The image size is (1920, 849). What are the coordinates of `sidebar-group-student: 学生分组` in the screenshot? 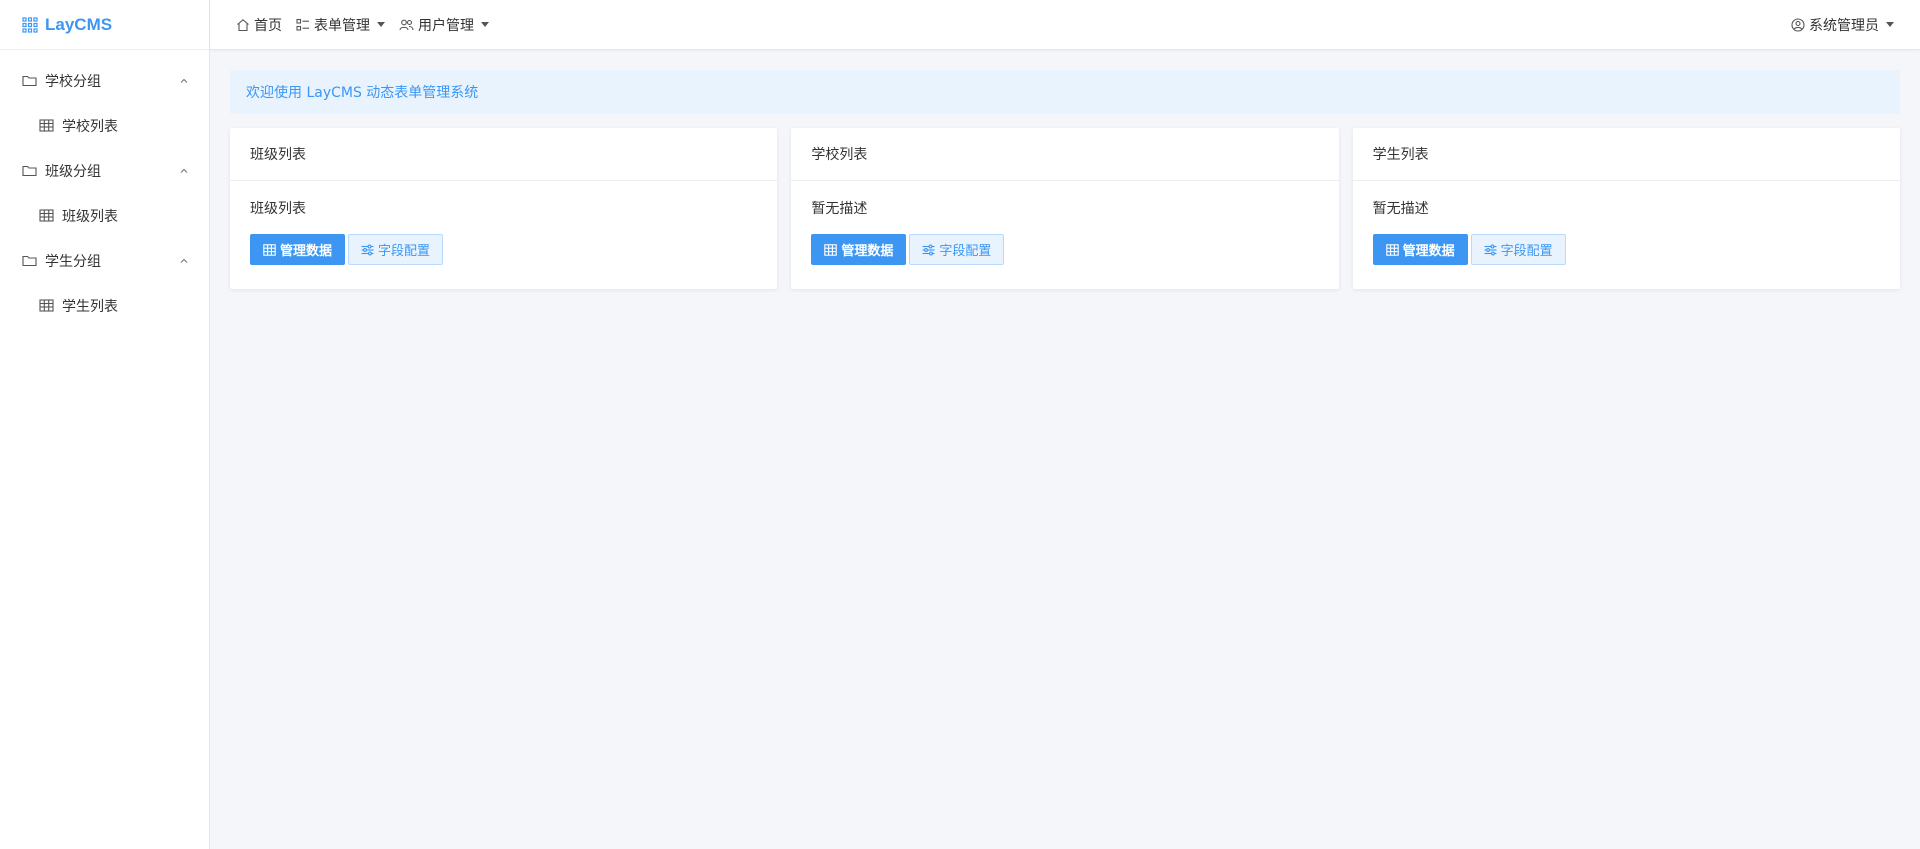 It's located at (104, 260).